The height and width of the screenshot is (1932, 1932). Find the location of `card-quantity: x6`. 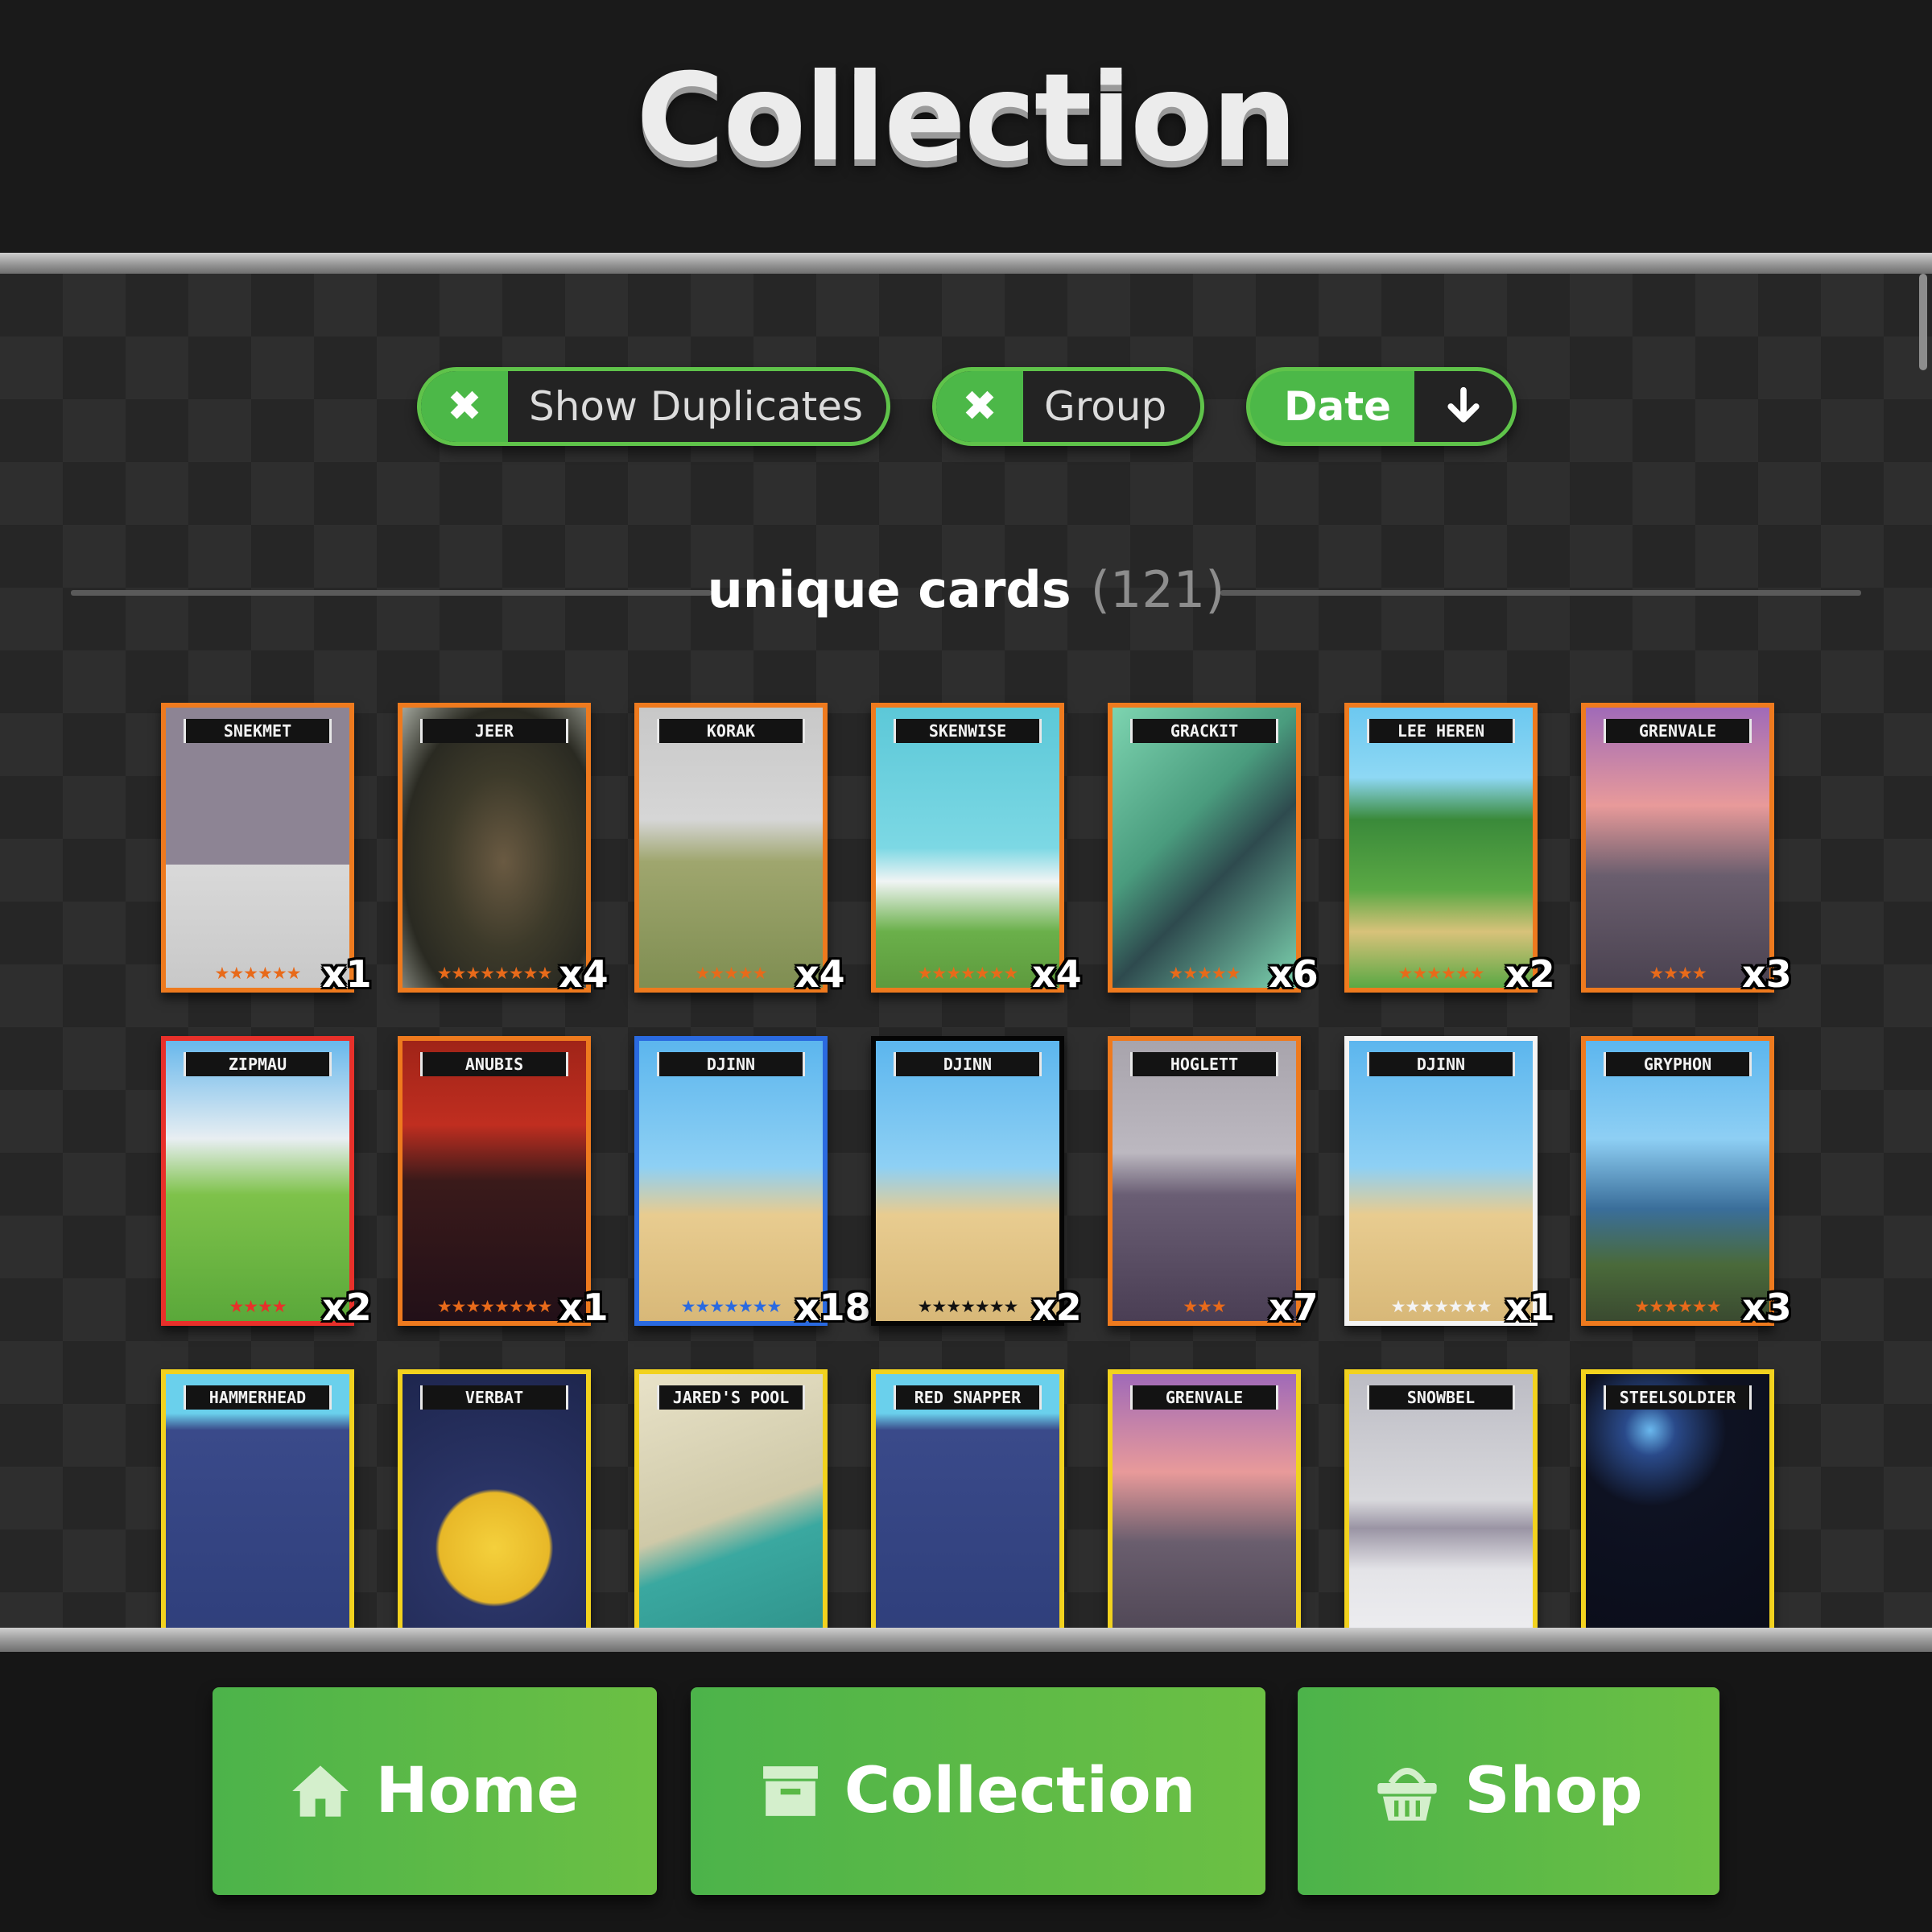

card-quantity: x6 is located at coordinates (1294, 974).